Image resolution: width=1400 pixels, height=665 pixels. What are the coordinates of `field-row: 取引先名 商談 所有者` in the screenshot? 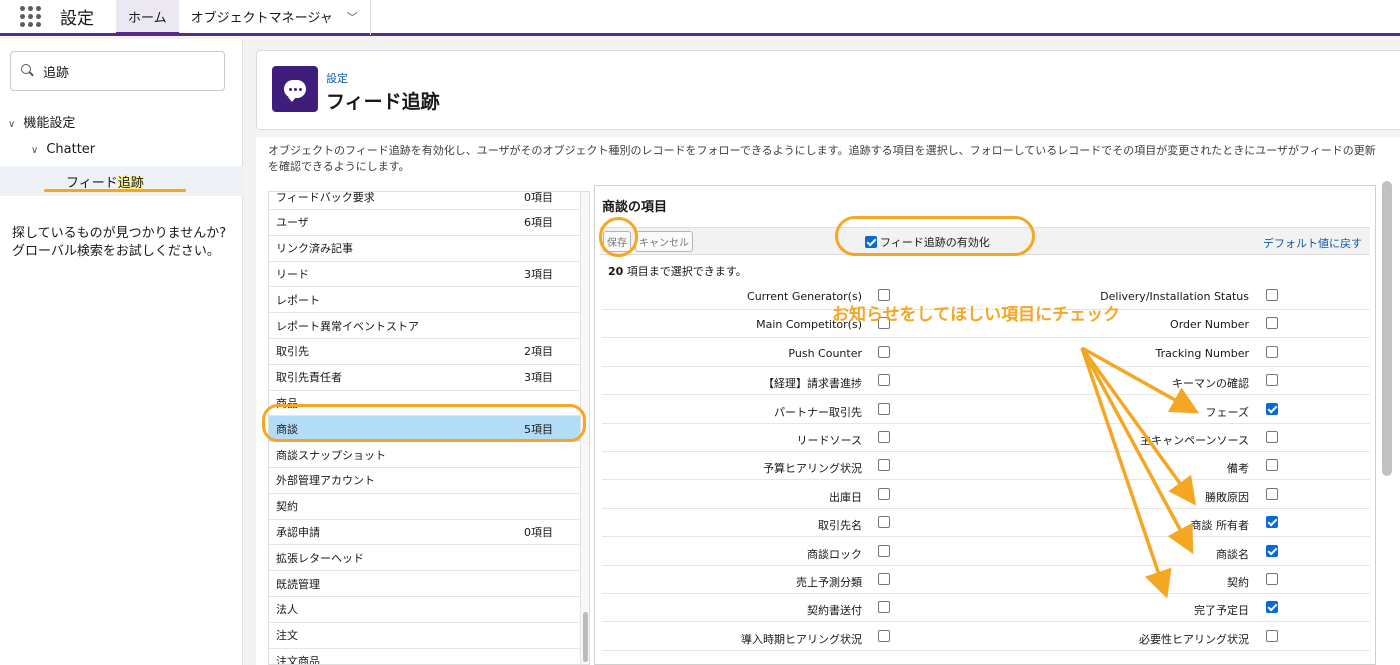 It's located at (986, 523).